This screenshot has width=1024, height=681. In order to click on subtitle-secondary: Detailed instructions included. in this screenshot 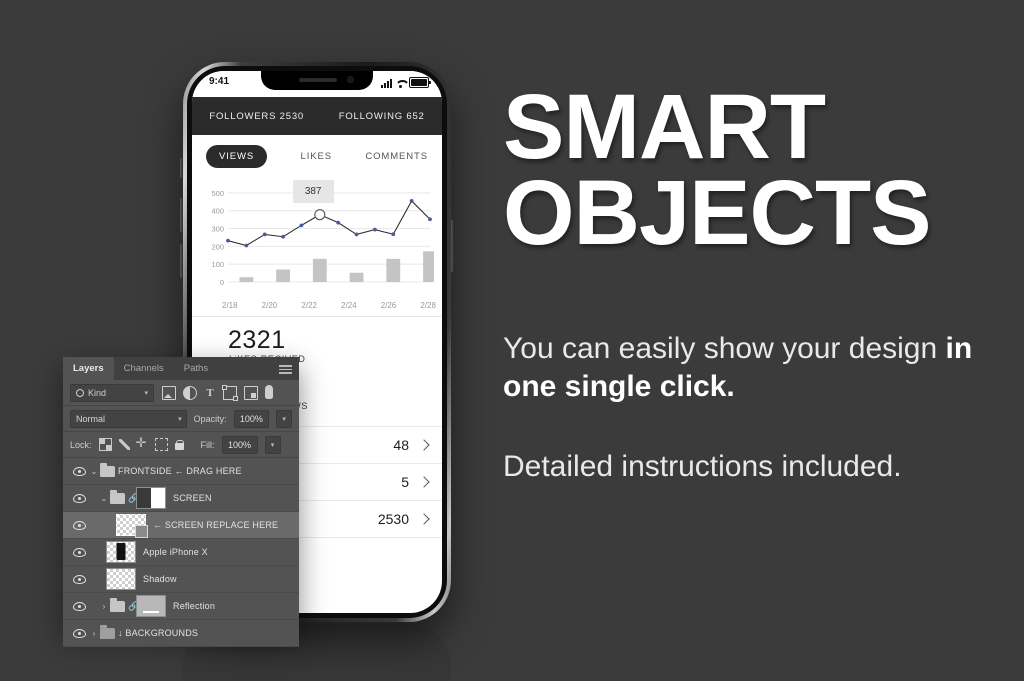, I will do `click(702, 466)`.